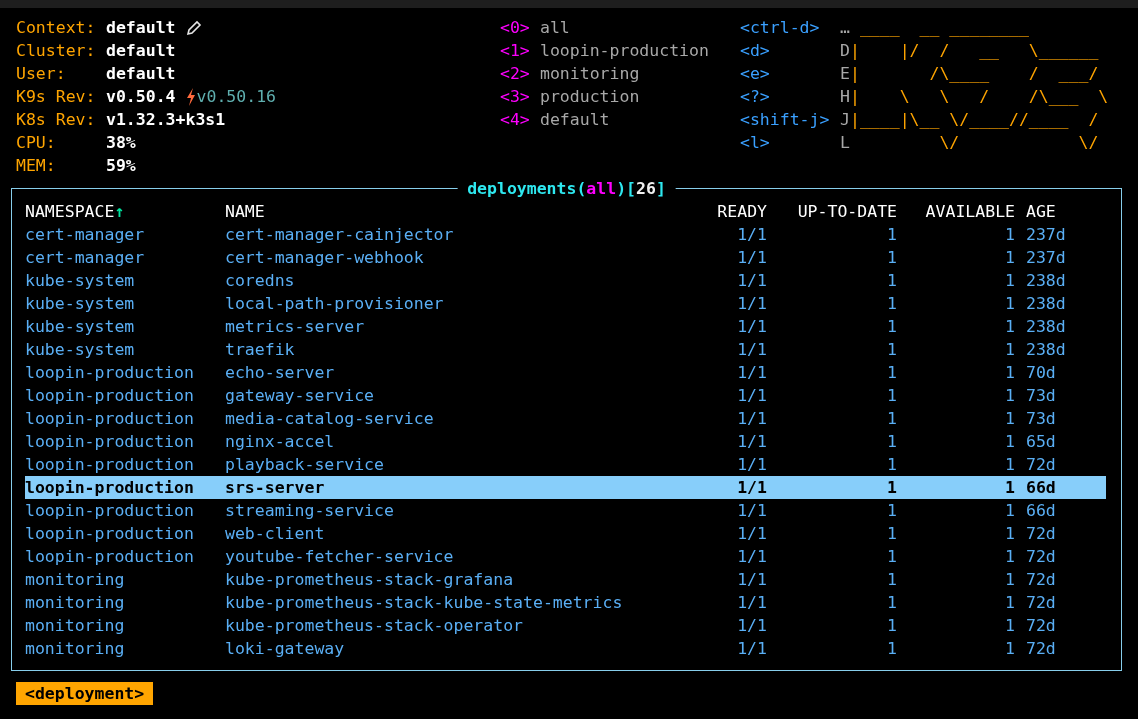 The width and height of the screenshot is (1138, 719). What do you see at coordinates (565, 556) in the screenshot?
I see `table-row: loopin-production youtube-fetcher-service 1/1 1 1 72d` at bounding box center [565, 556].